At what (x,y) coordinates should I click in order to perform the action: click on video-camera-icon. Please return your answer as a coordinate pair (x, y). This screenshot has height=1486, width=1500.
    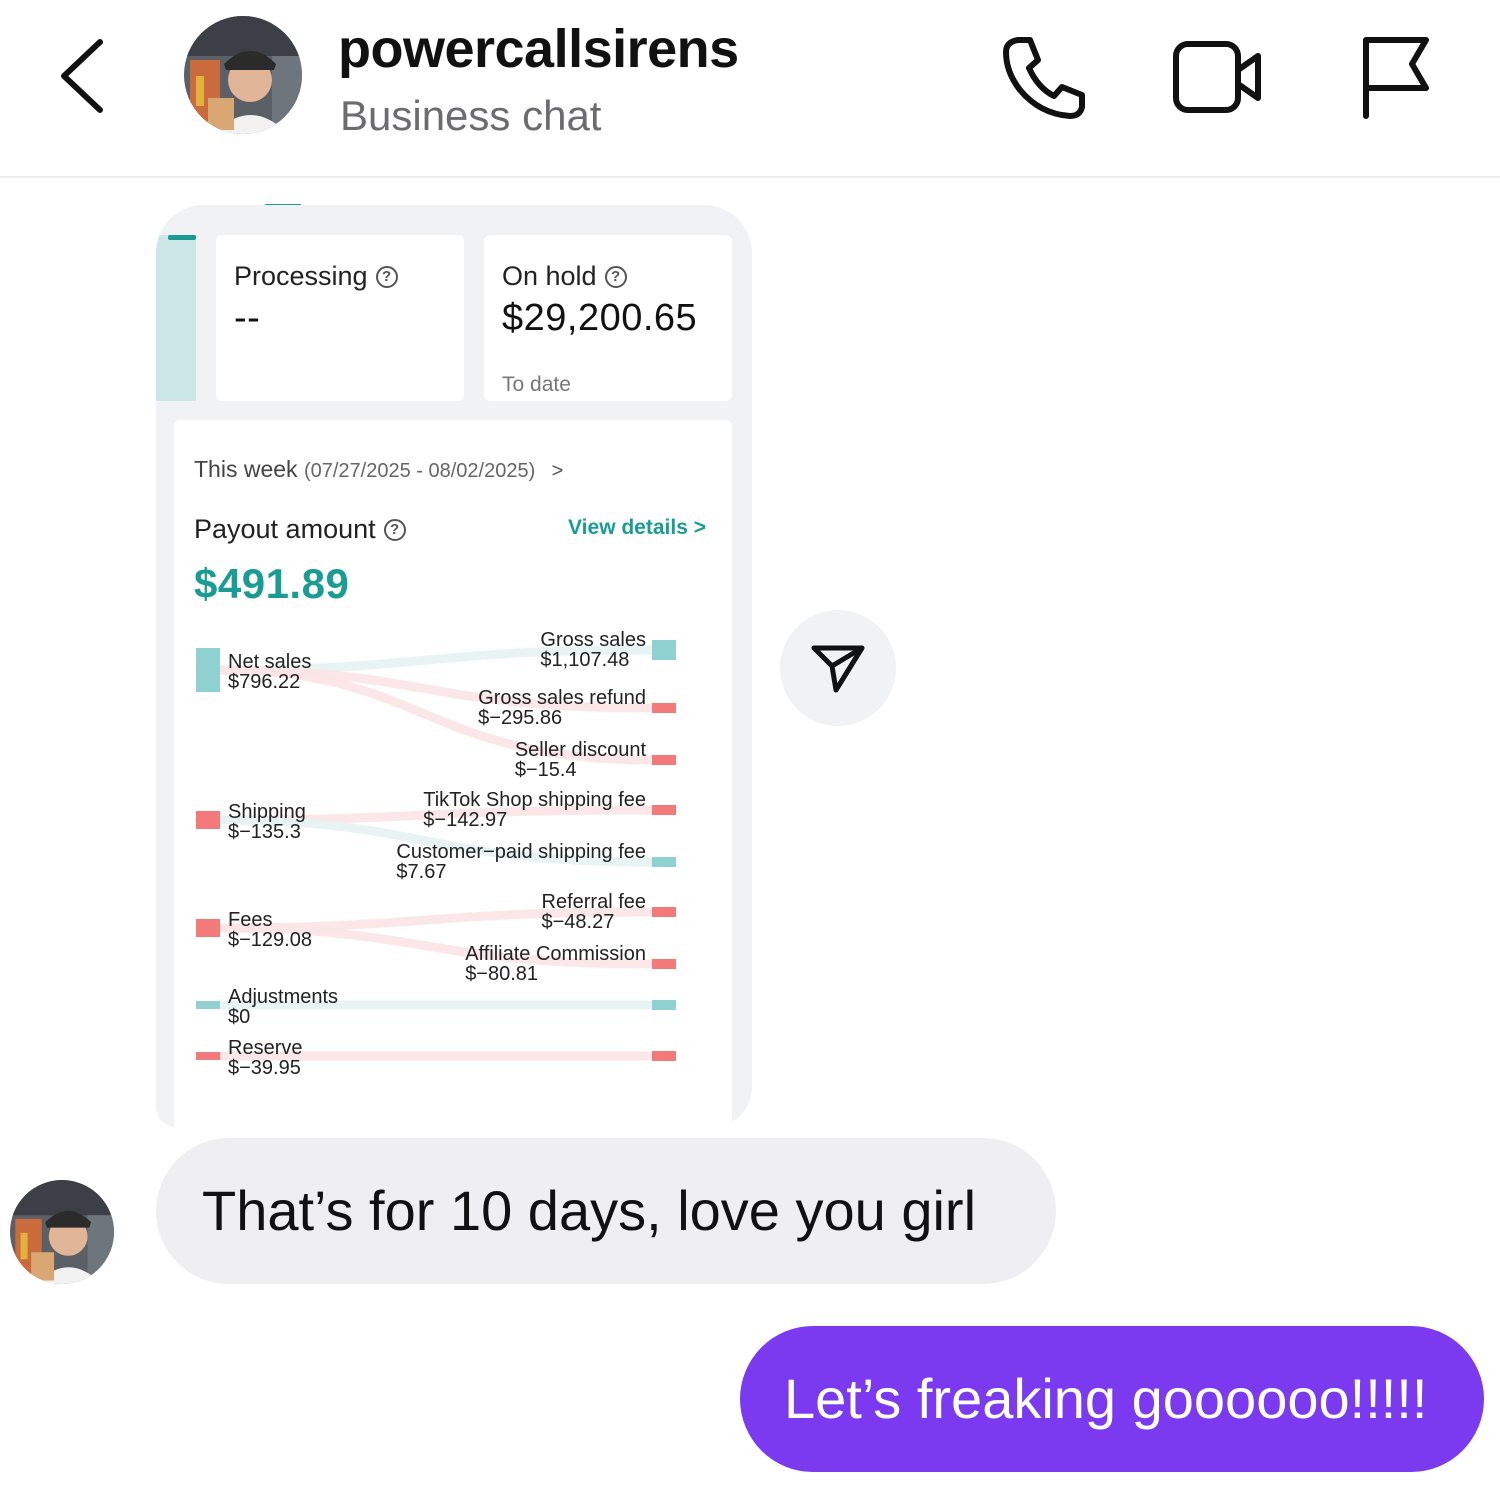
    Looking at the image, I should click on (1218, 78).